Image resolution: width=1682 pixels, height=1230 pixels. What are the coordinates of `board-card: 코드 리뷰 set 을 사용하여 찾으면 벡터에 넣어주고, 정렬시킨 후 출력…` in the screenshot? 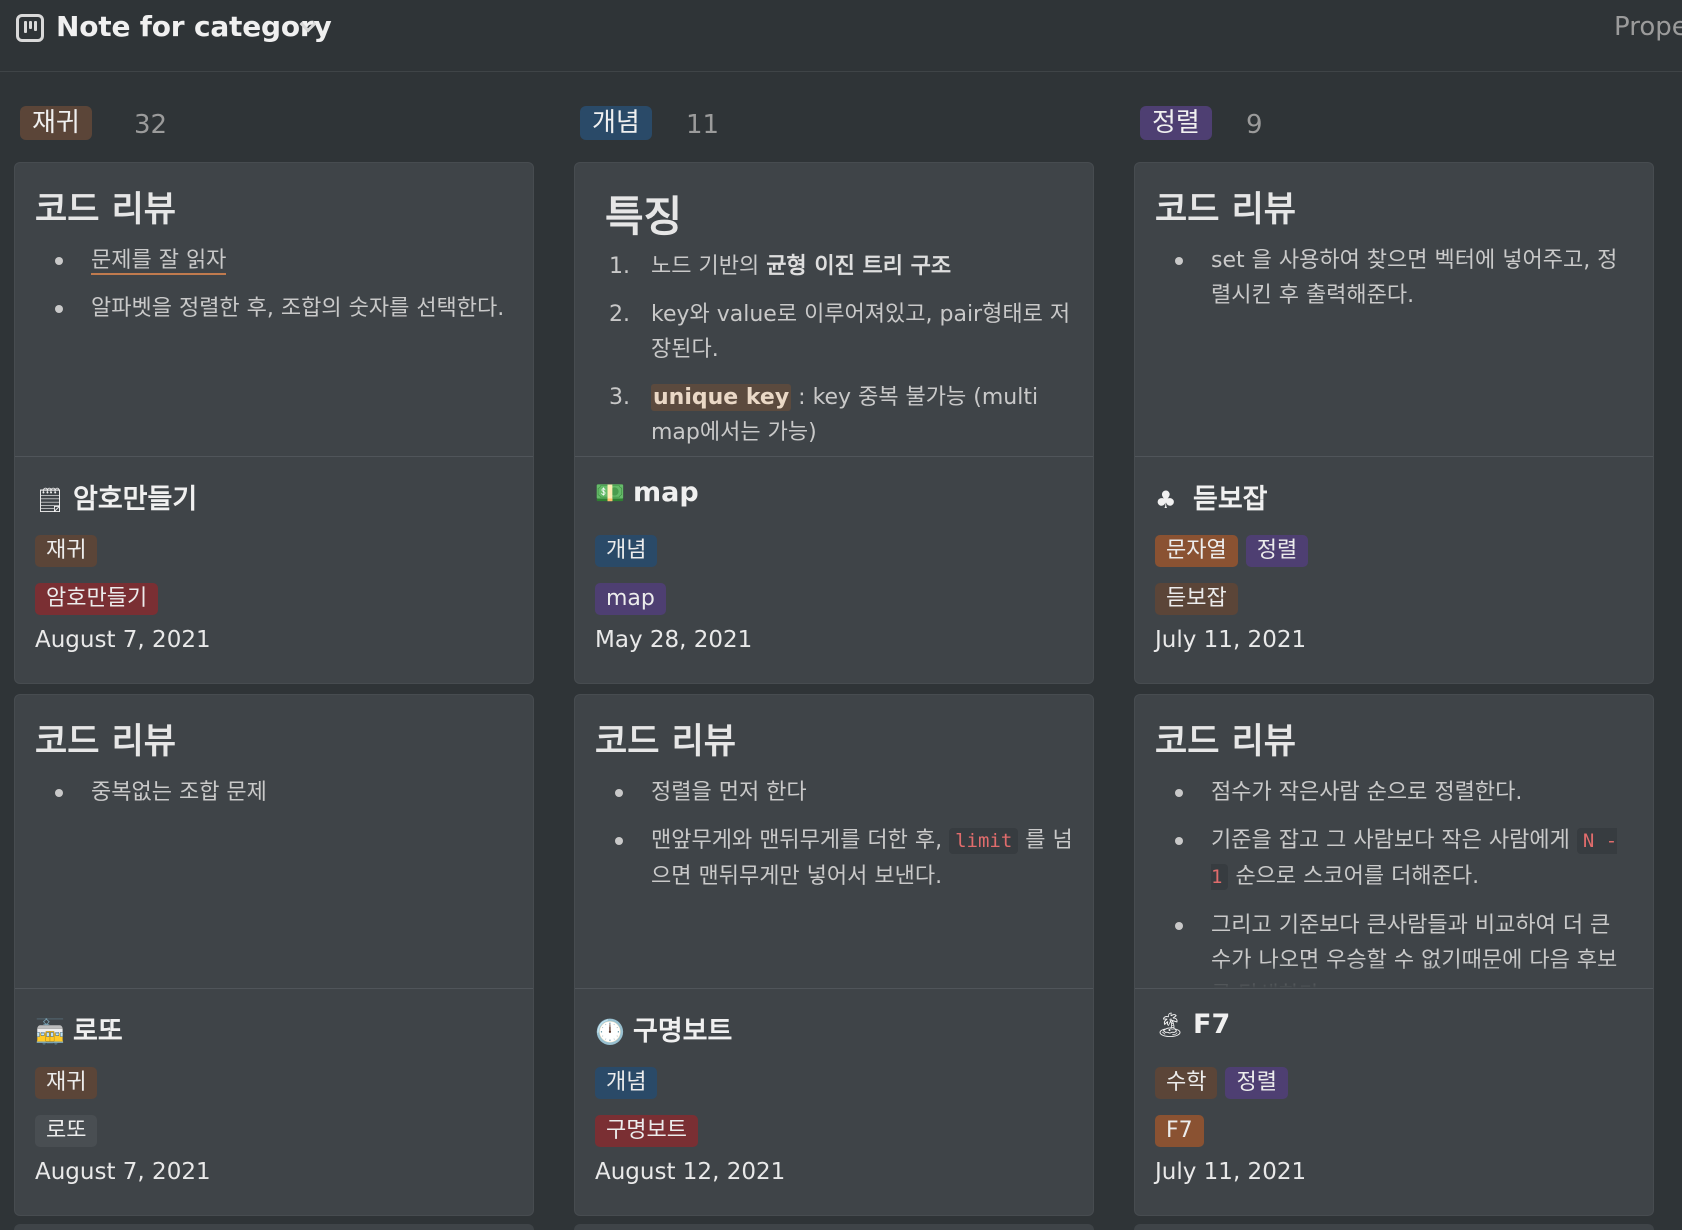 It's located at (1394, 423).